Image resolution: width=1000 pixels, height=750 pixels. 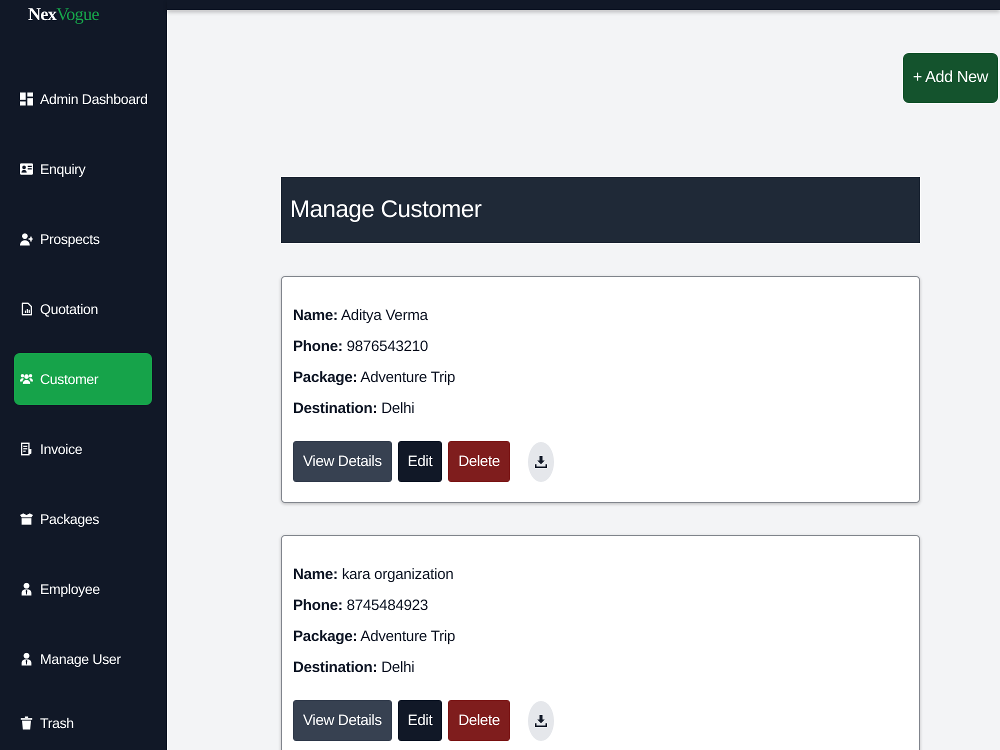 I want to click on sidebar-item: Admin Dashboard, so click(x=83, y=99).